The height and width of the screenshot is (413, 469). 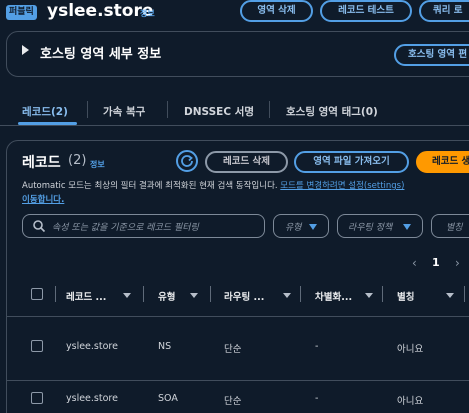 What do you see at coordinates (100, 52) in the screenshot?
I see `zone-details-title: 호스팅 영역 세부 정보` at bounding box center [100, 52].